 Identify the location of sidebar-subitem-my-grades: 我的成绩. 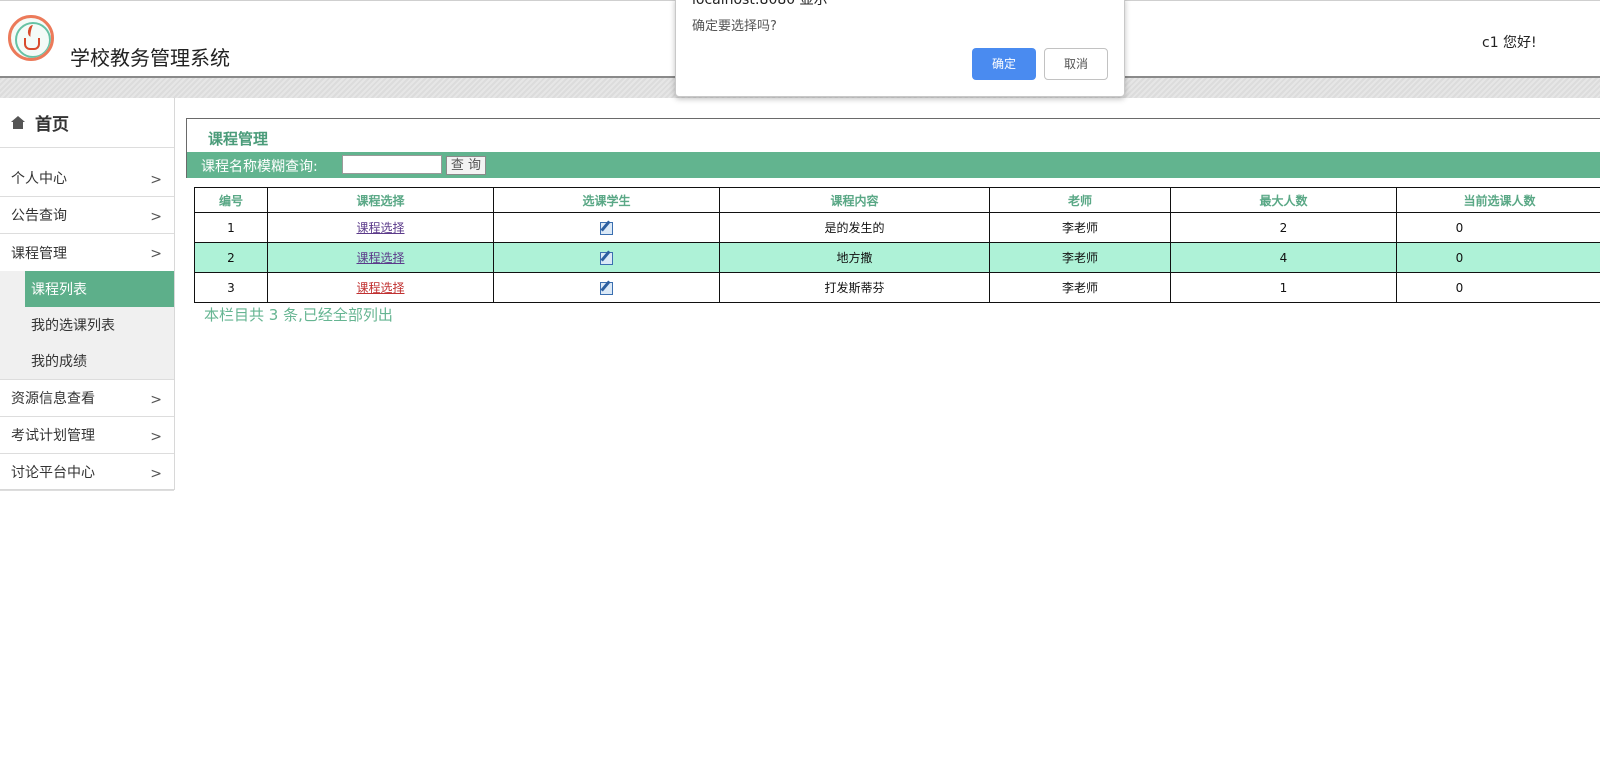
(99, 361).